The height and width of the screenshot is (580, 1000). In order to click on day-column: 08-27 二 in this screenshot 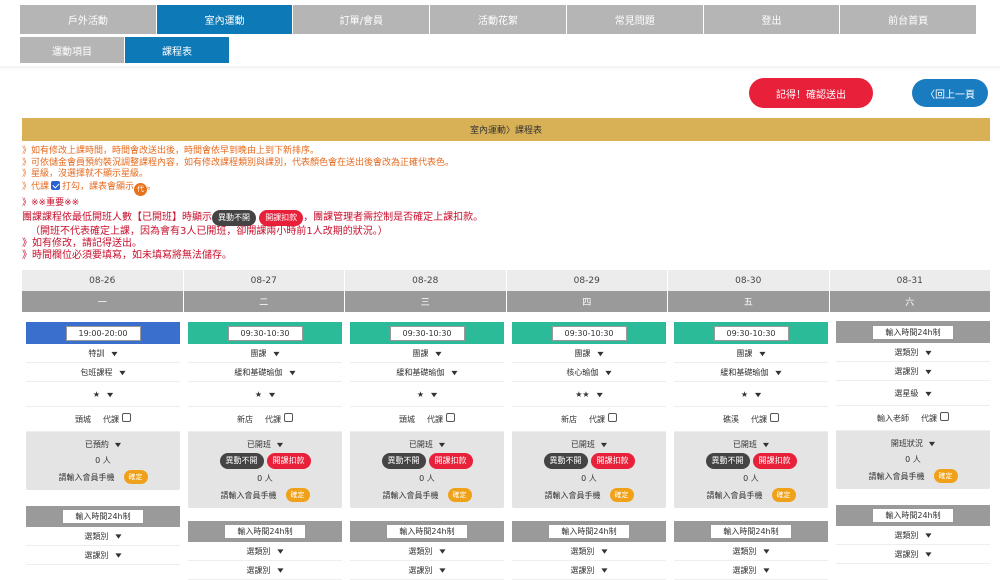, I will do `click(263, 291)`.